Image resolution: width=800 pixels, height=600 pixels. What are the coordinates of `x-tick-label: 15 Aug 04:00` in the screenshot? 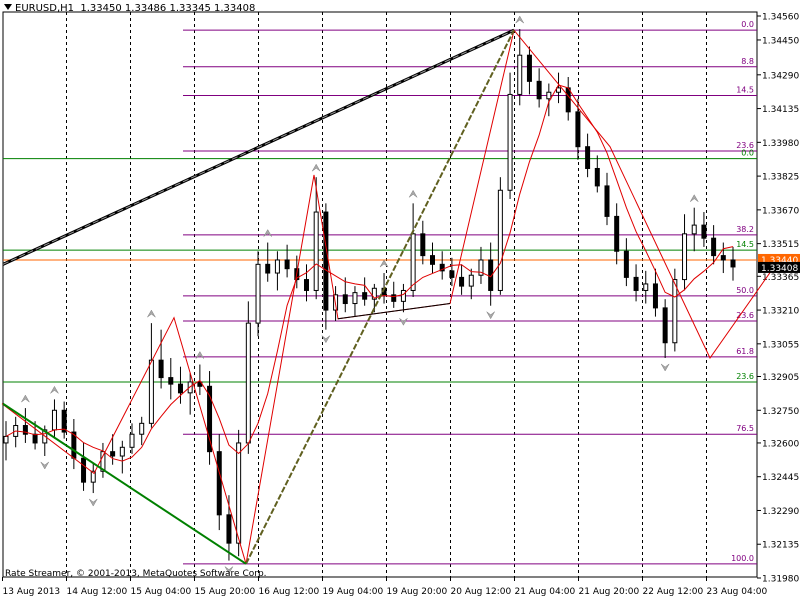 It's located at (161, 592).